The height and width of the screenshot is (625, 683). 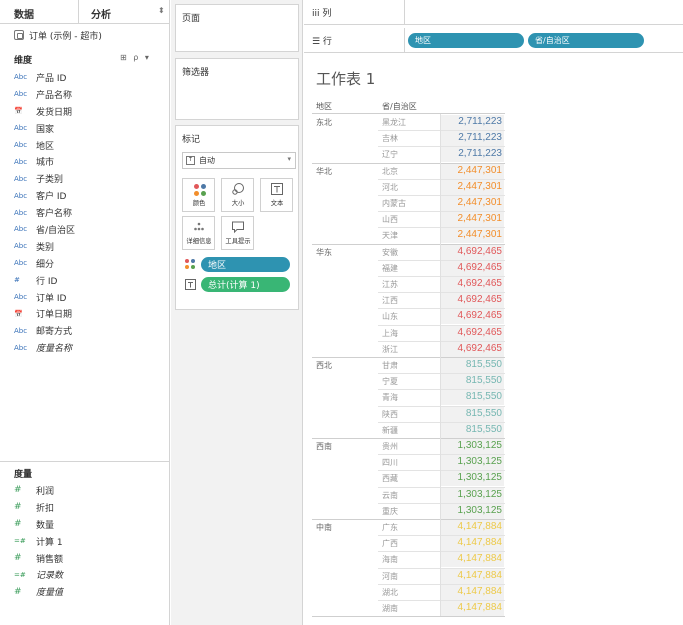 What do you see at coordinates (89, 77) in the screenshot?
I see `dimension-field: Abc 产品 ID` at bounding box center [89, 77].